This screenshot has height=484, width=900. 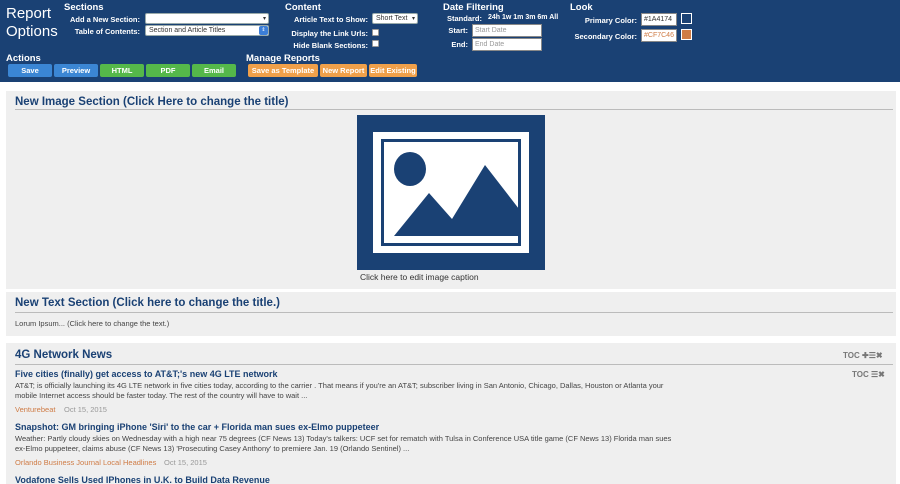 What do you see at coordinates (76, 70) in the screenshot?
I see `preview-button: Preview` at bounding box center [76, 70].